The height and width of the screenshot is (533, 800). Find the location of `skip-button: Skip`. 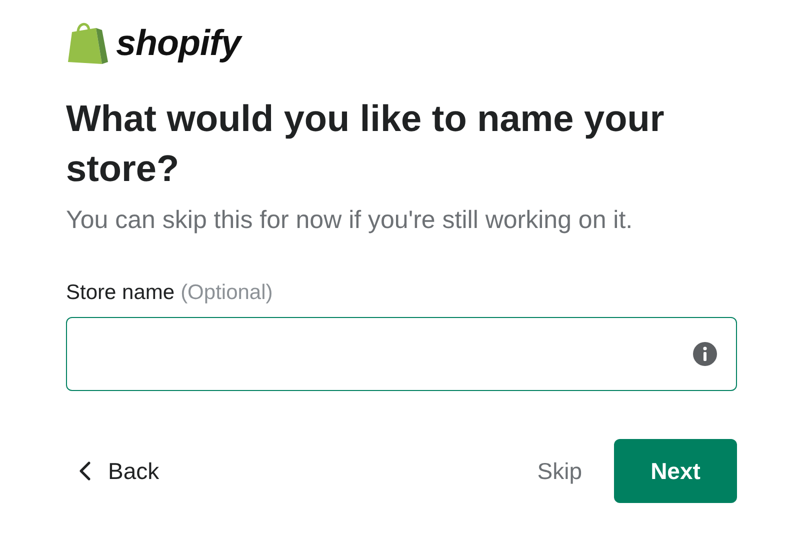

skip-button: Skip is located at coordinates (559, 471).